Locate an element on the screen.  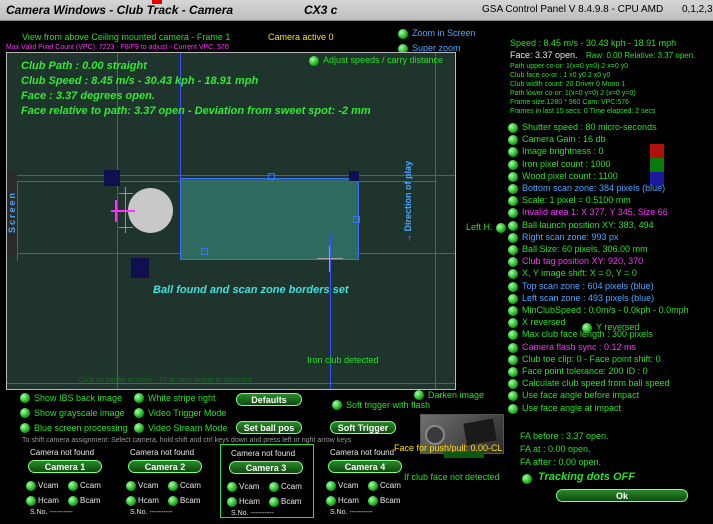
show-ibs-radio is located at coordinates (25, 398).